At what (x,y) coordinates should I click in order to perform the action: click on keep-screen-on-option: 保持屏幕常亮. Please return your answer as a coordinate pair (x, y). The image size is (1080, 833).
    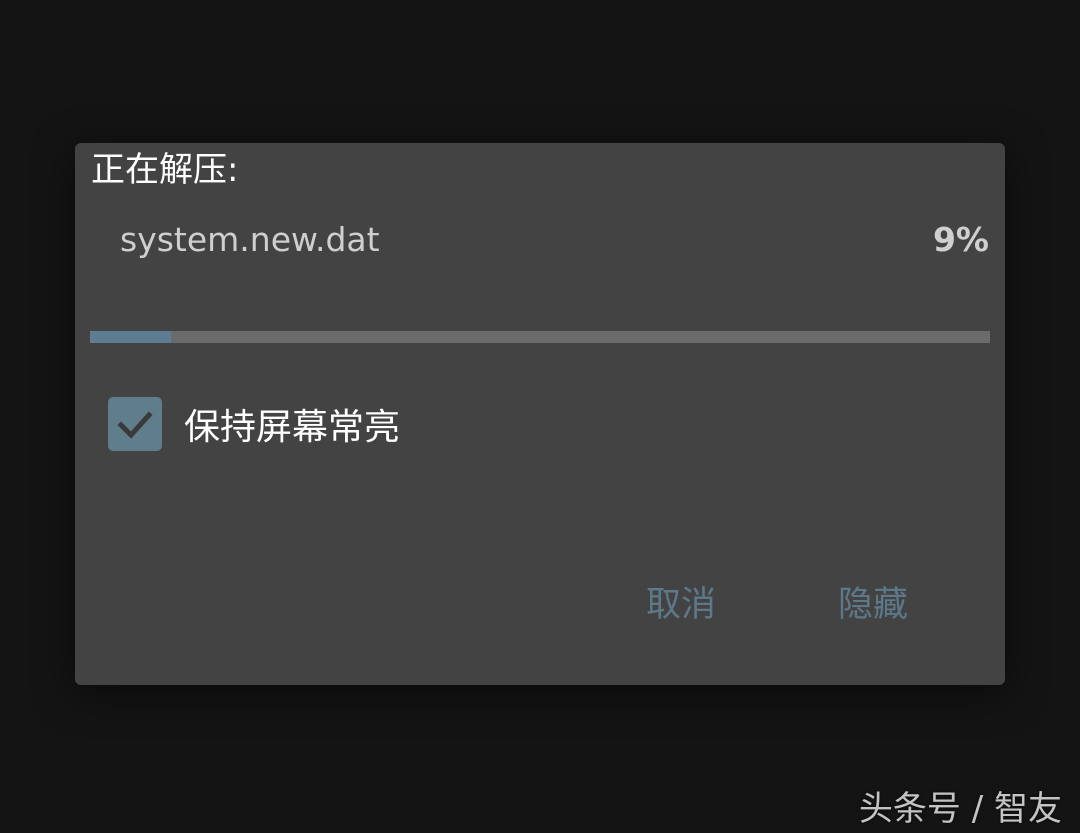
    Looking at the image, I should click on (254, 424).